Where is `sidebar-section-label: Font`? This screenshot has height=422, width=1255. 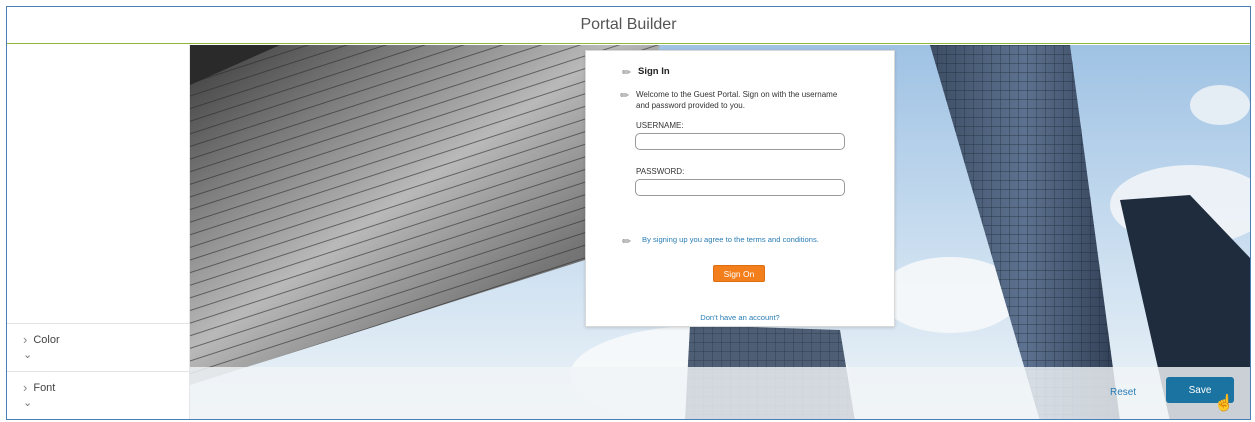
sidebar-section-label: Font is located at coordinates (44, 388).